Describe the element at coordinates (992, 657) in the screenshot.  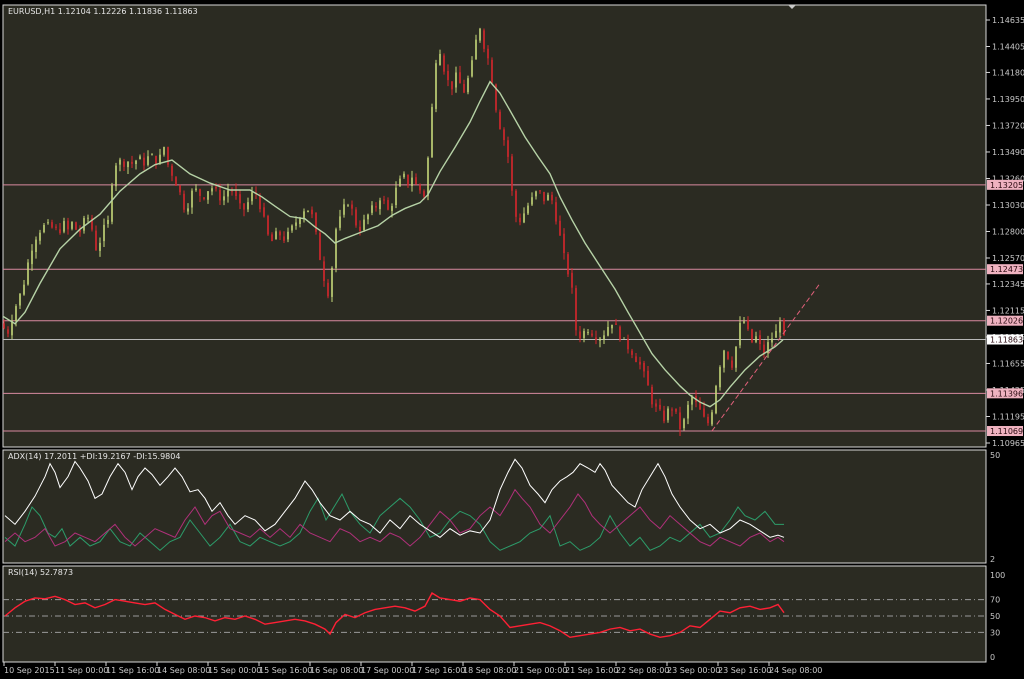
I see `rsi-tick-label: 0` at that location.